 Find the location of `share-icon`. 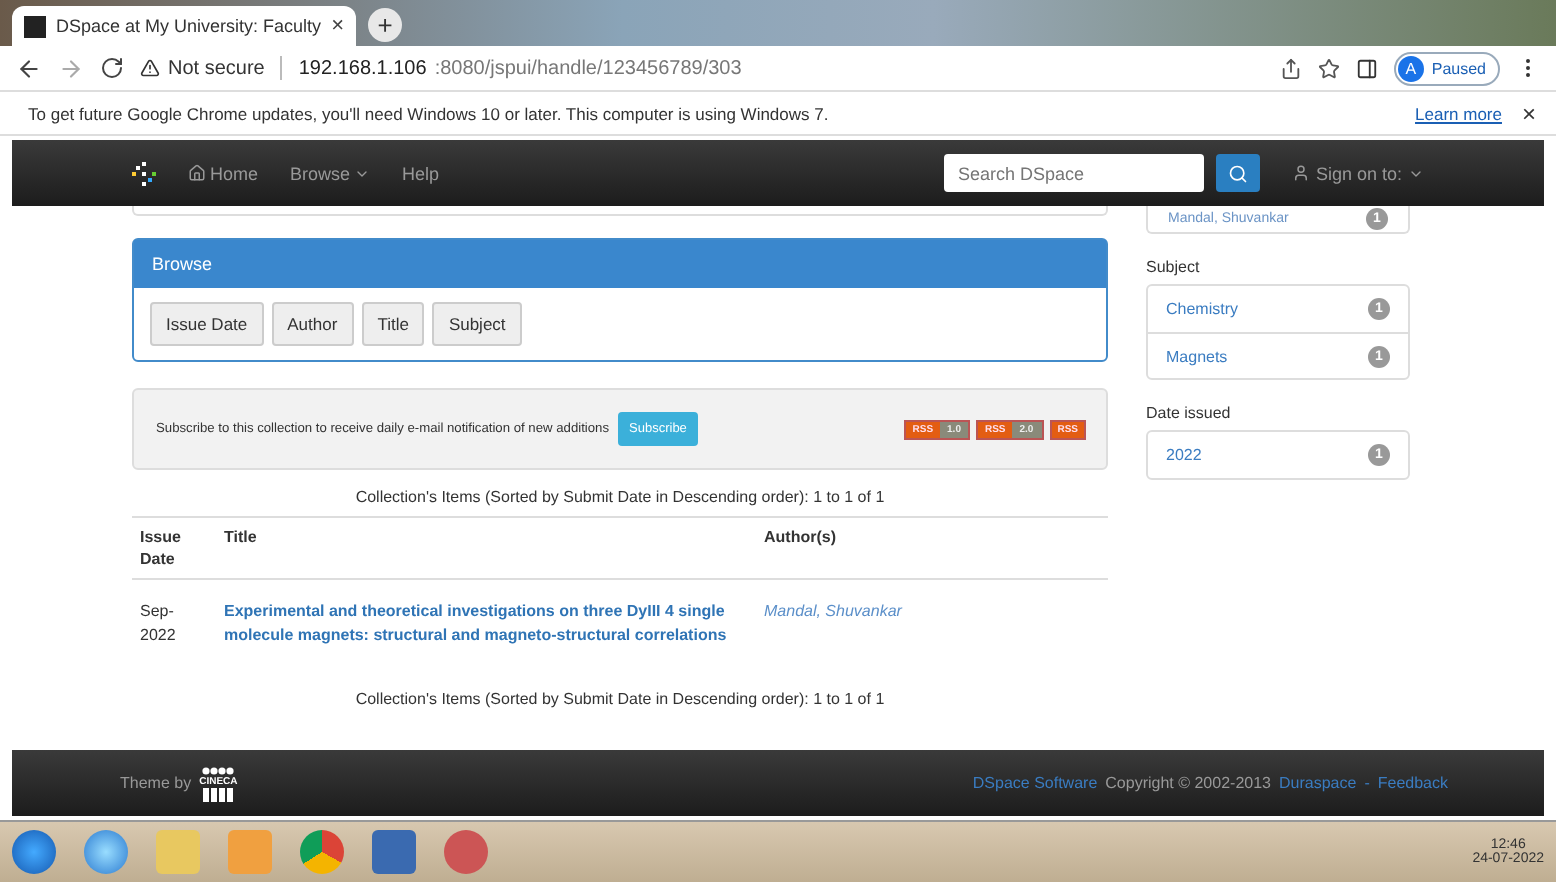

share-icon is located at coordinates (1290, 68).